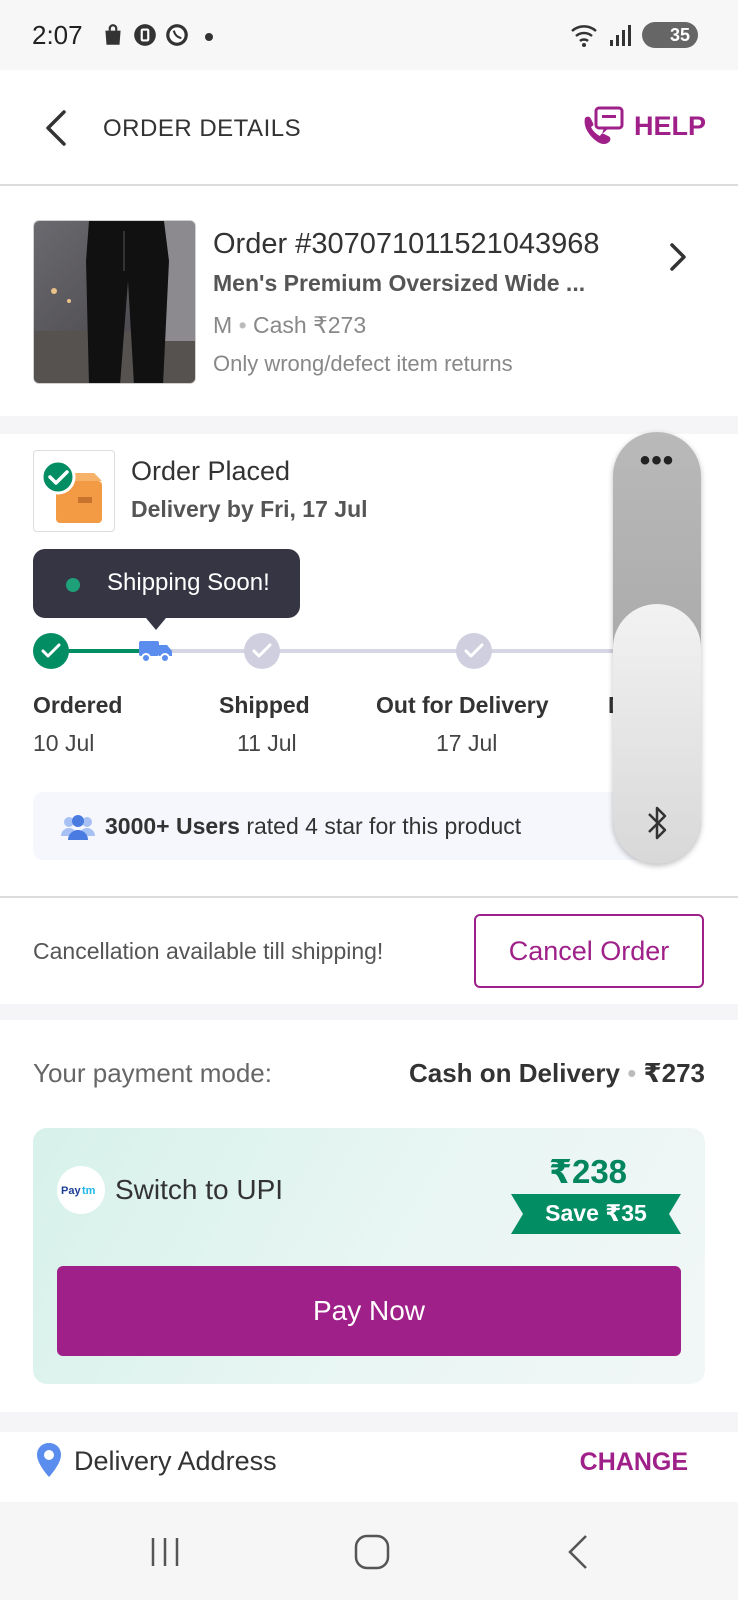  Describe the element at coordinates (380, 826) in the screenshot. I see `rating-detail: rated 4 star for this product` at that location.